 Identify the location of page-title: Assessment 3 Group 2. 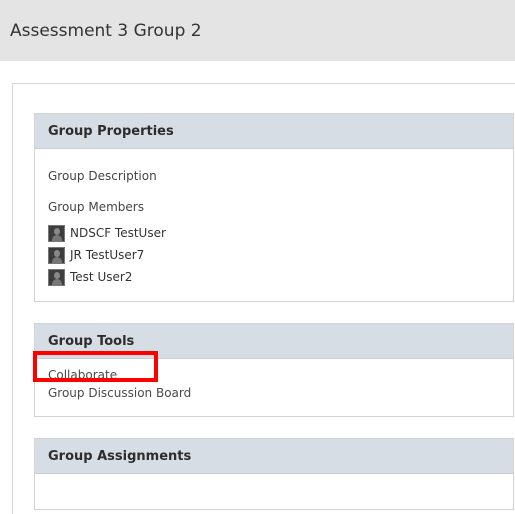
(106, 31).